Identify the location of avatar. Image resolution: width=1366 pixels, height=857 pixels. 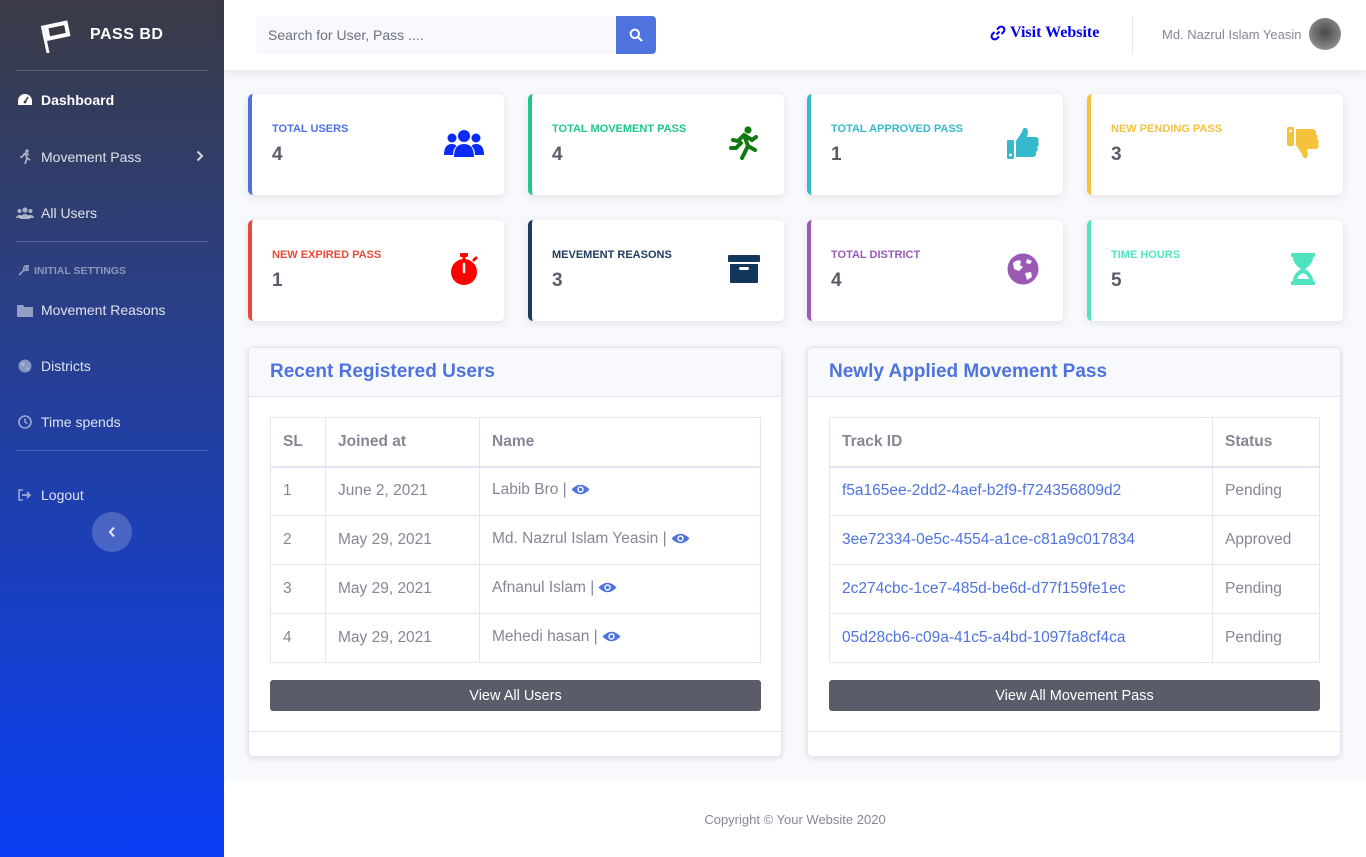
(1325, 34).